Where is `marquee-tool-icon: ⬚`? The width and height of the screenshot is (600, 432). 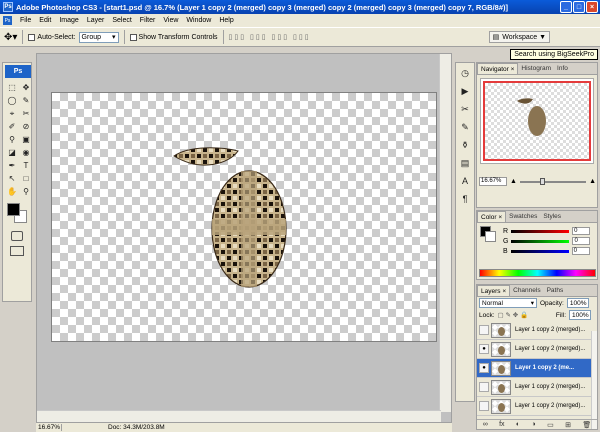
marquee-tool-icon: ⬚ is located at coordinates (12, 87).